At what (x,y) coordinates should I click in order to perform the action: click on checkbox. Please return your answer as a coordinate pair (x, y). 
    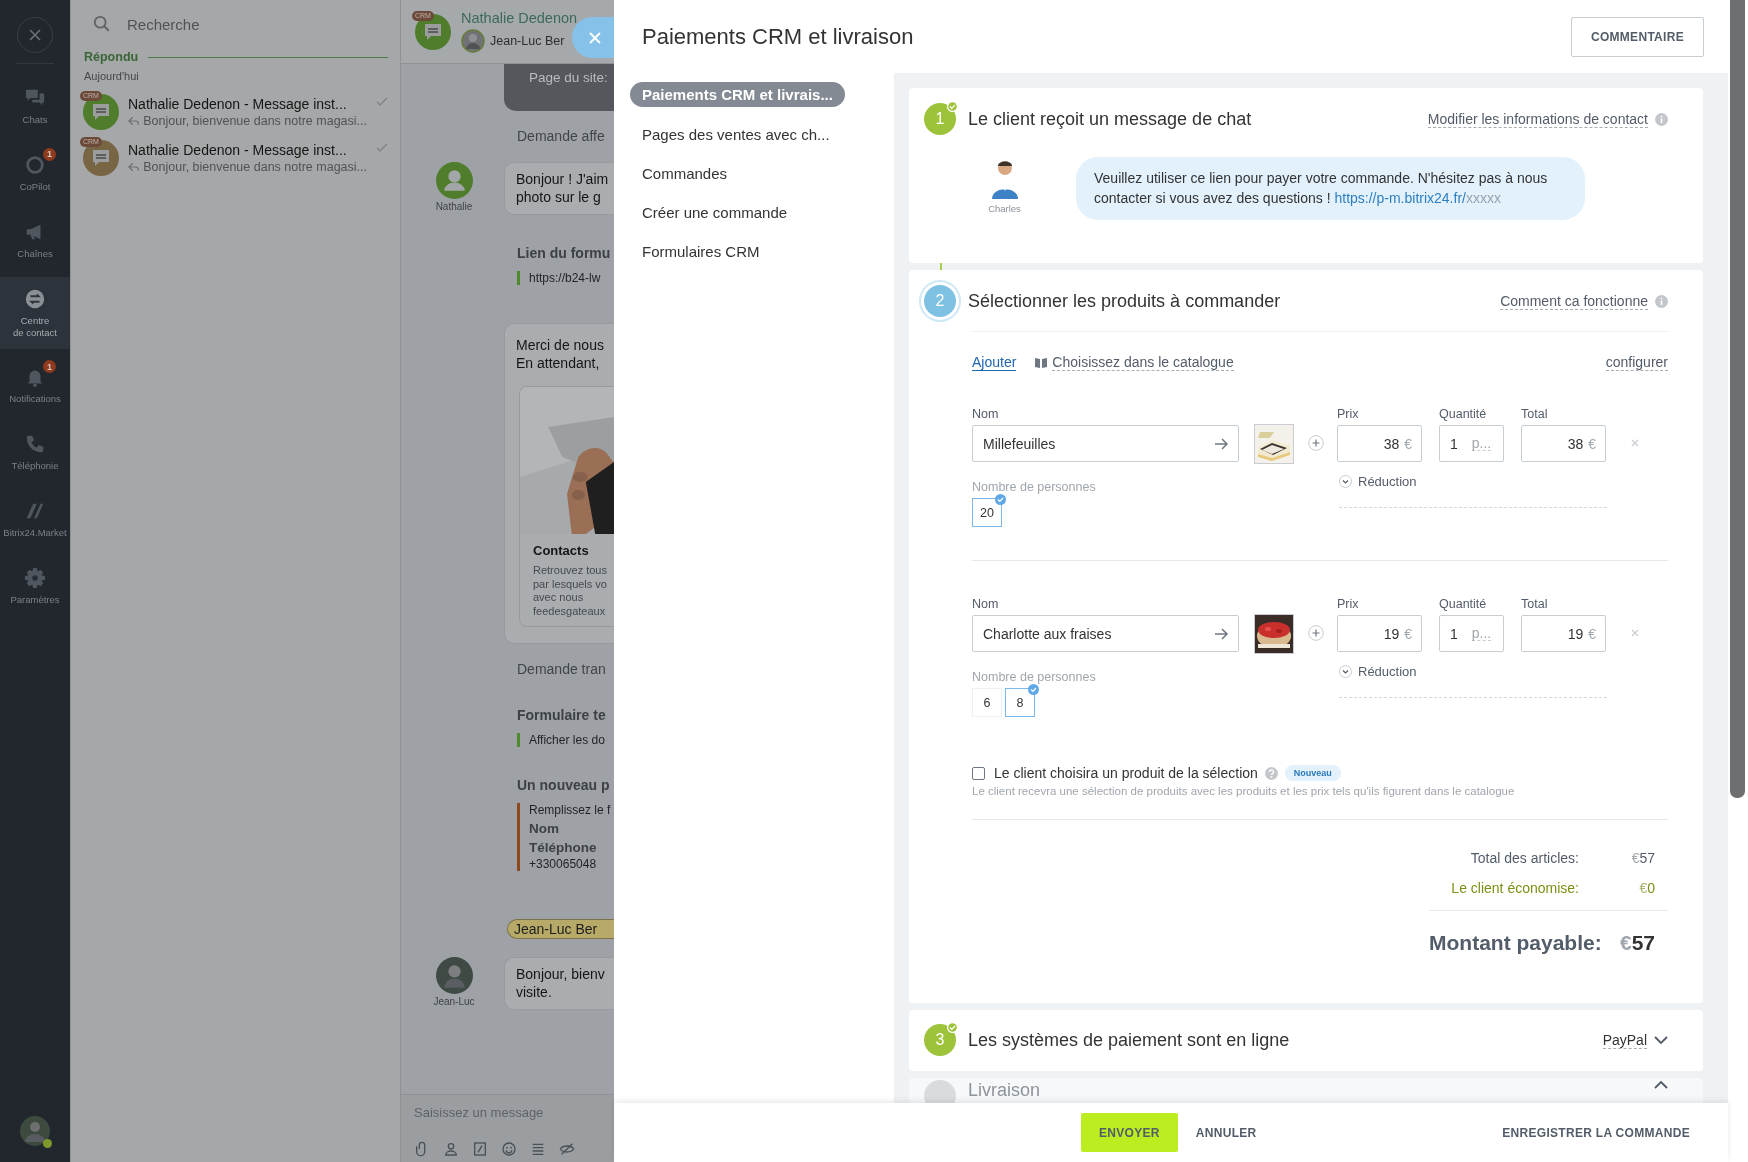
    Looking at the image, I should click on (978, 773).